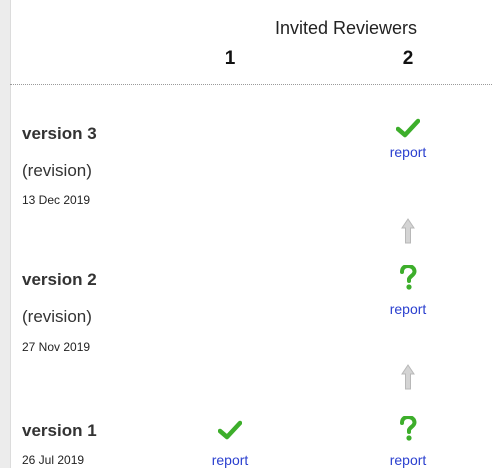 The image size is (492, 468). Describe the element at coordinates (57, 316) in the screenshot. I see `version-2-note: (revision)` at that location.